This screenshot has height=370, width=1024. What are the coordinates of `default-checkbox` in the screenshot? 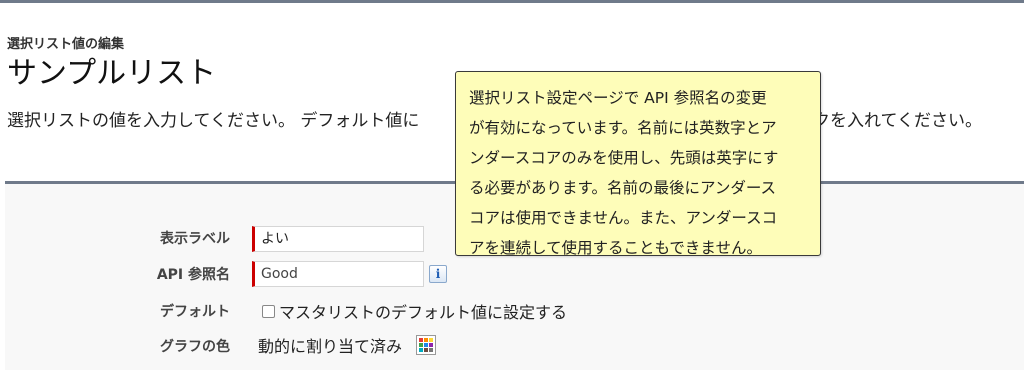 It's located at (268, 311).